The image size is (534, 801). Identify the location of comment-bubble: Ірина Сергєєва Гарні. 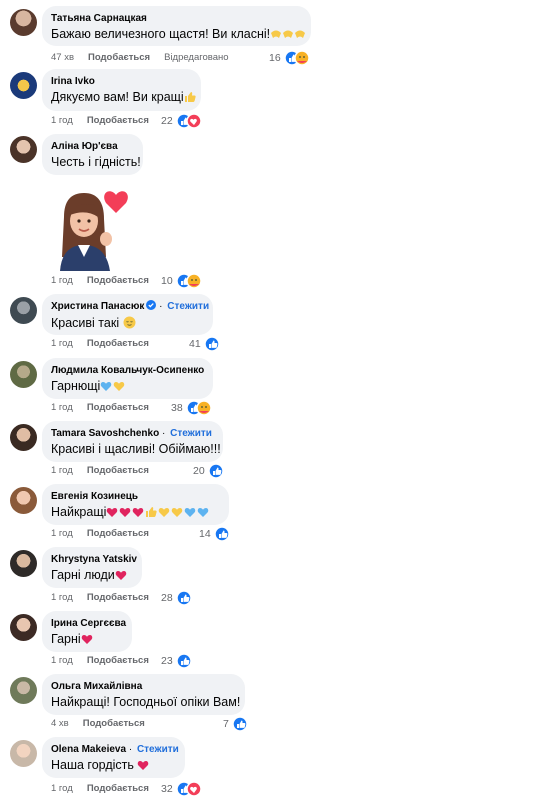
(87, 631).